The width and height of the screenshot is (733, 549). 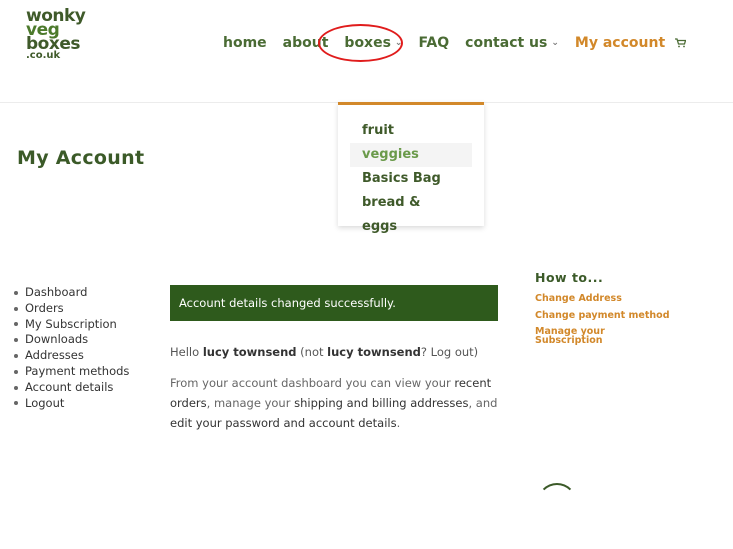 I want to click on page-title: My Account, so click(x=81, y=158).